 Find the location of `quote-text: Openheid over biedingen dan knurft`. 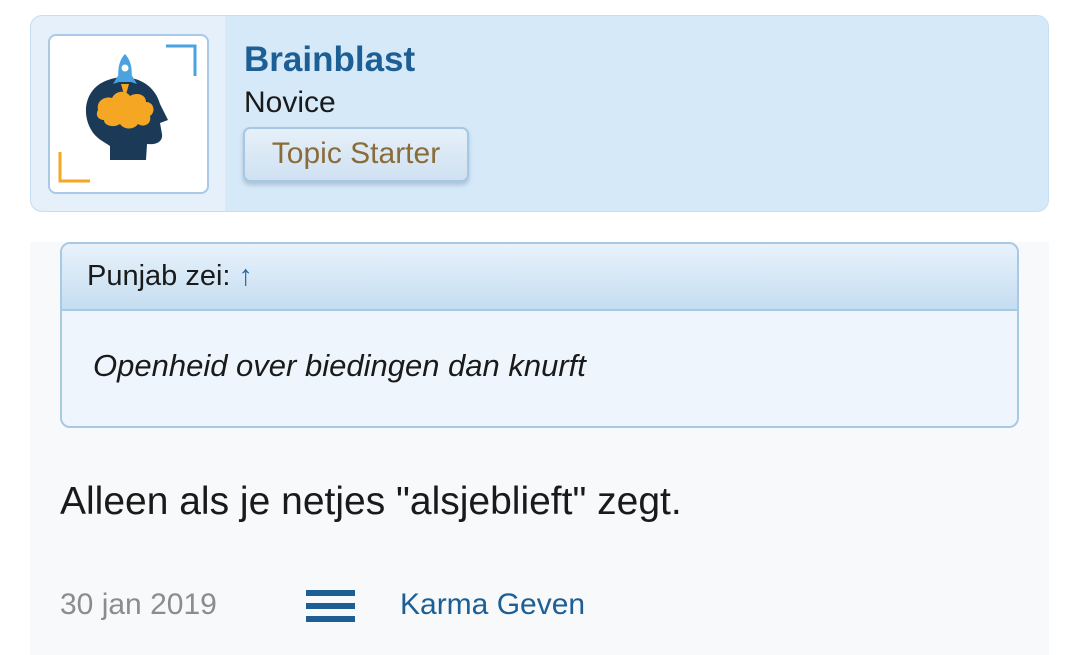

quote-text: Openheid over biedingen dan knurft is located at coordinates (339, 365).